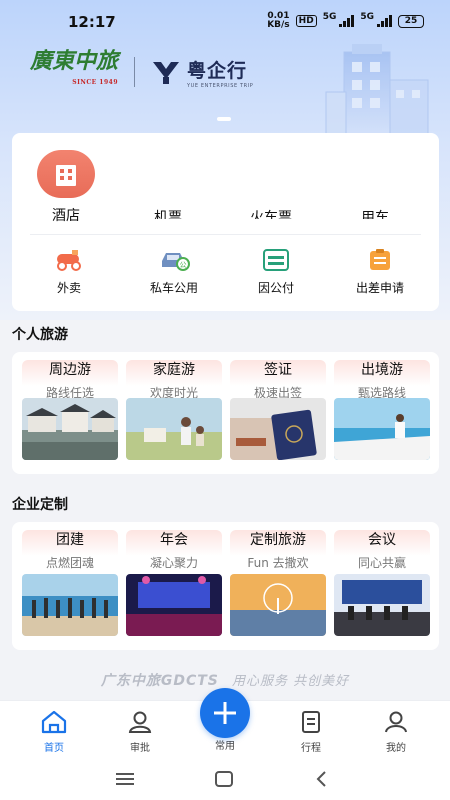  Describe the element at coordinates (382, 550) in the screenshot. I see `enterprise-conference: 会议 同心共赢` at that location.